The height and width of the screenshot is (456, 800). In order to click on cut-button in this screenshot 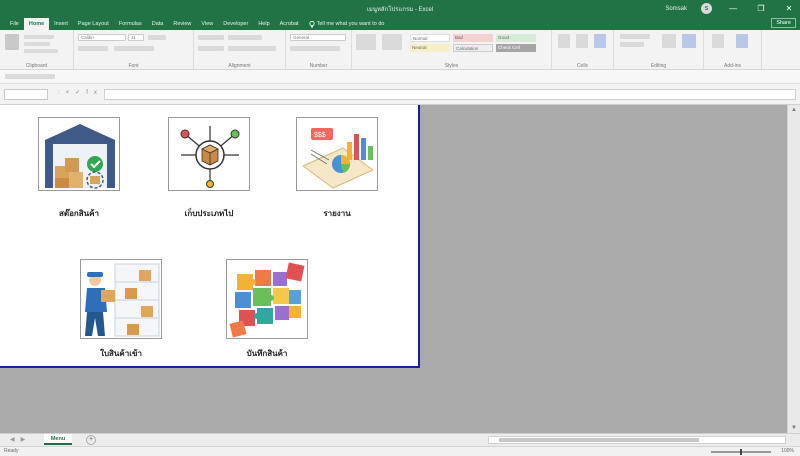, I will do `click(39, 37)`.